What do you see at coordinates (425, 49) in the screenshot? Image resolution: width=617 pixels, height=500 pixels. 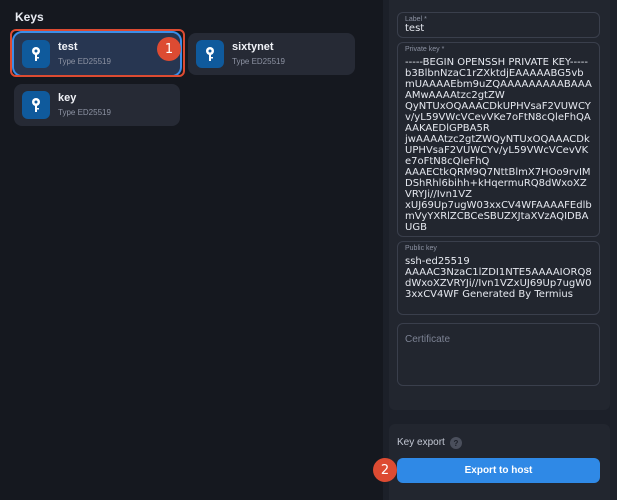 I see `private-key-label: Private key *` at bounding box center [425, 49].